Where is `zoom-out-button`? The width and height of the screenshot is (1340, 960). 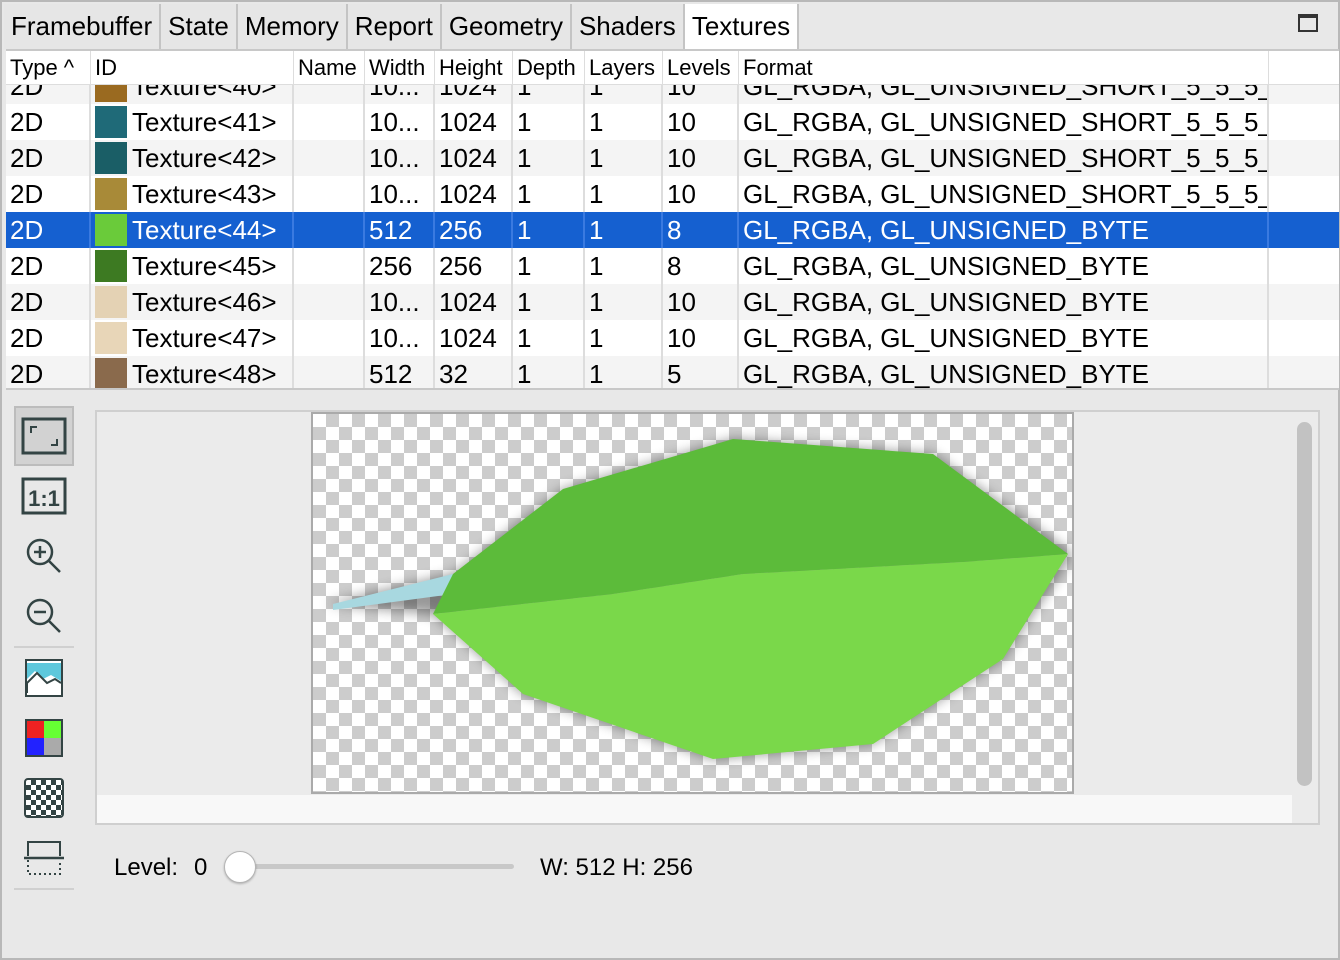 zoom-out-button is located at coordinates (44, 616).